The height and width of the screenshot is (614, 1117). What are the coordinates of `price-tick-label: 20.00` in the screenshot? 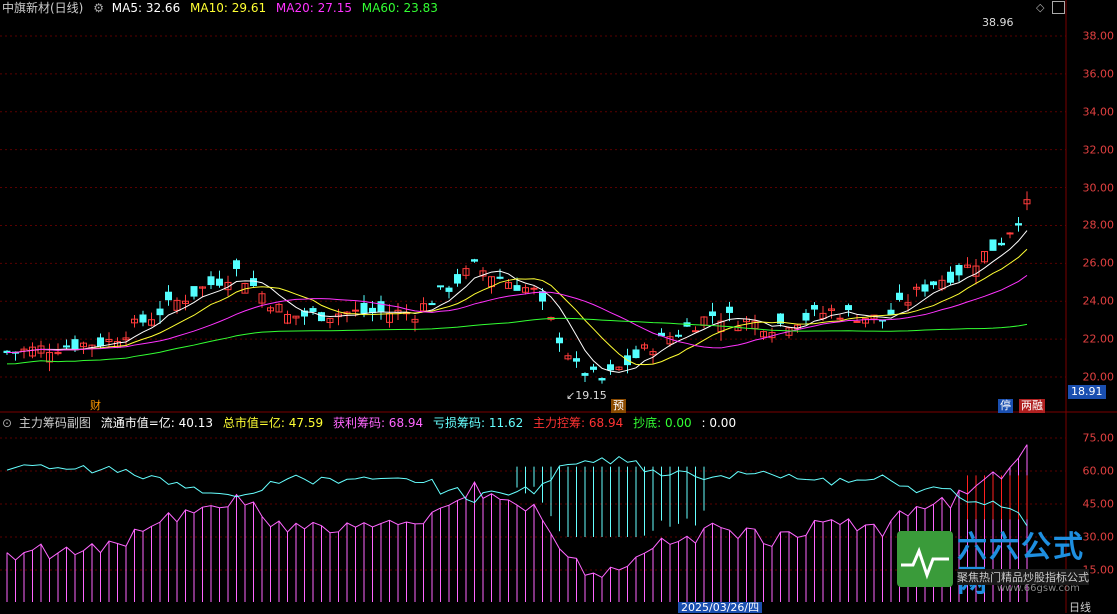 It's located at (1098, 377).